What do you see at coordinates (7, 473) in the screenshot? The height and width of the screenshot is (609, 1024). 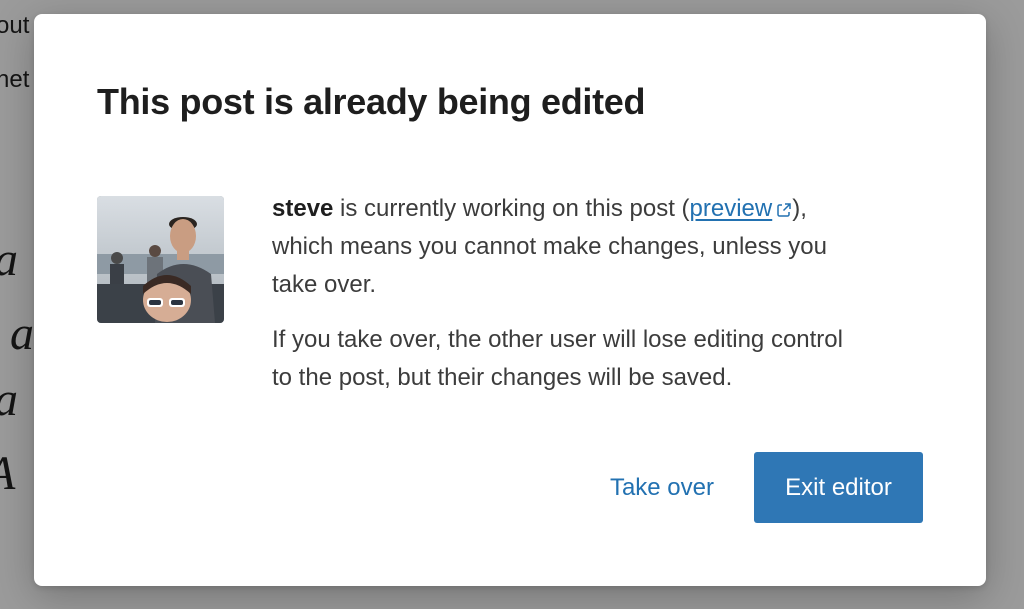 I see `bg-text-line: A` at bounding box center [7, 473].